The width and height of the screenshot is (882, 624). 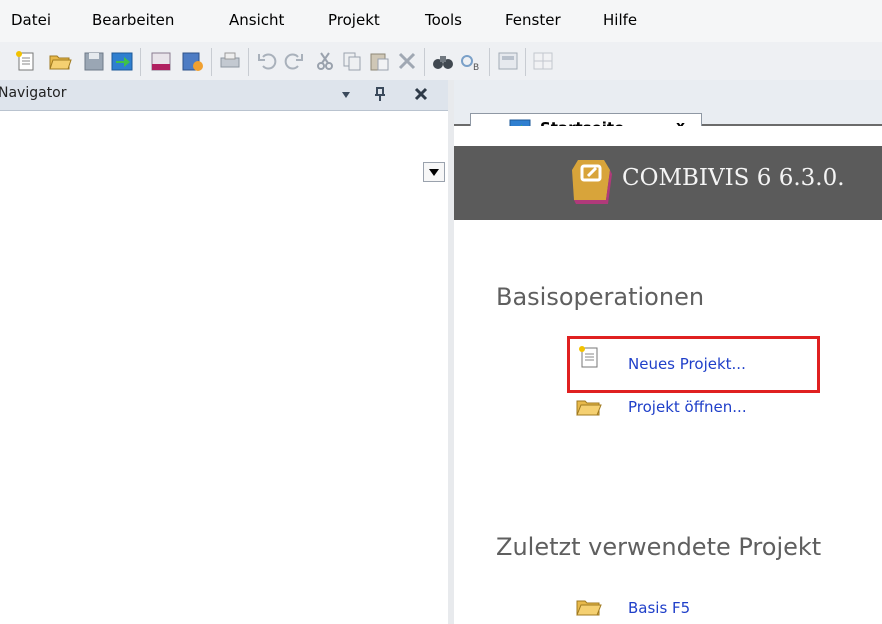 I want to click on delete-icon, so click(x=407, y=61).